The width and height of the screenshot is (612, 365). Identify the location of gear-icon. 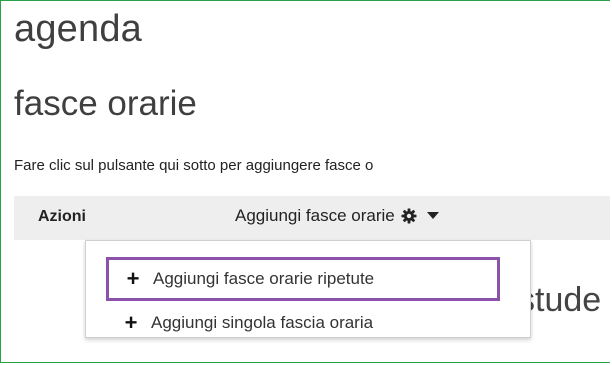
(409, 216).